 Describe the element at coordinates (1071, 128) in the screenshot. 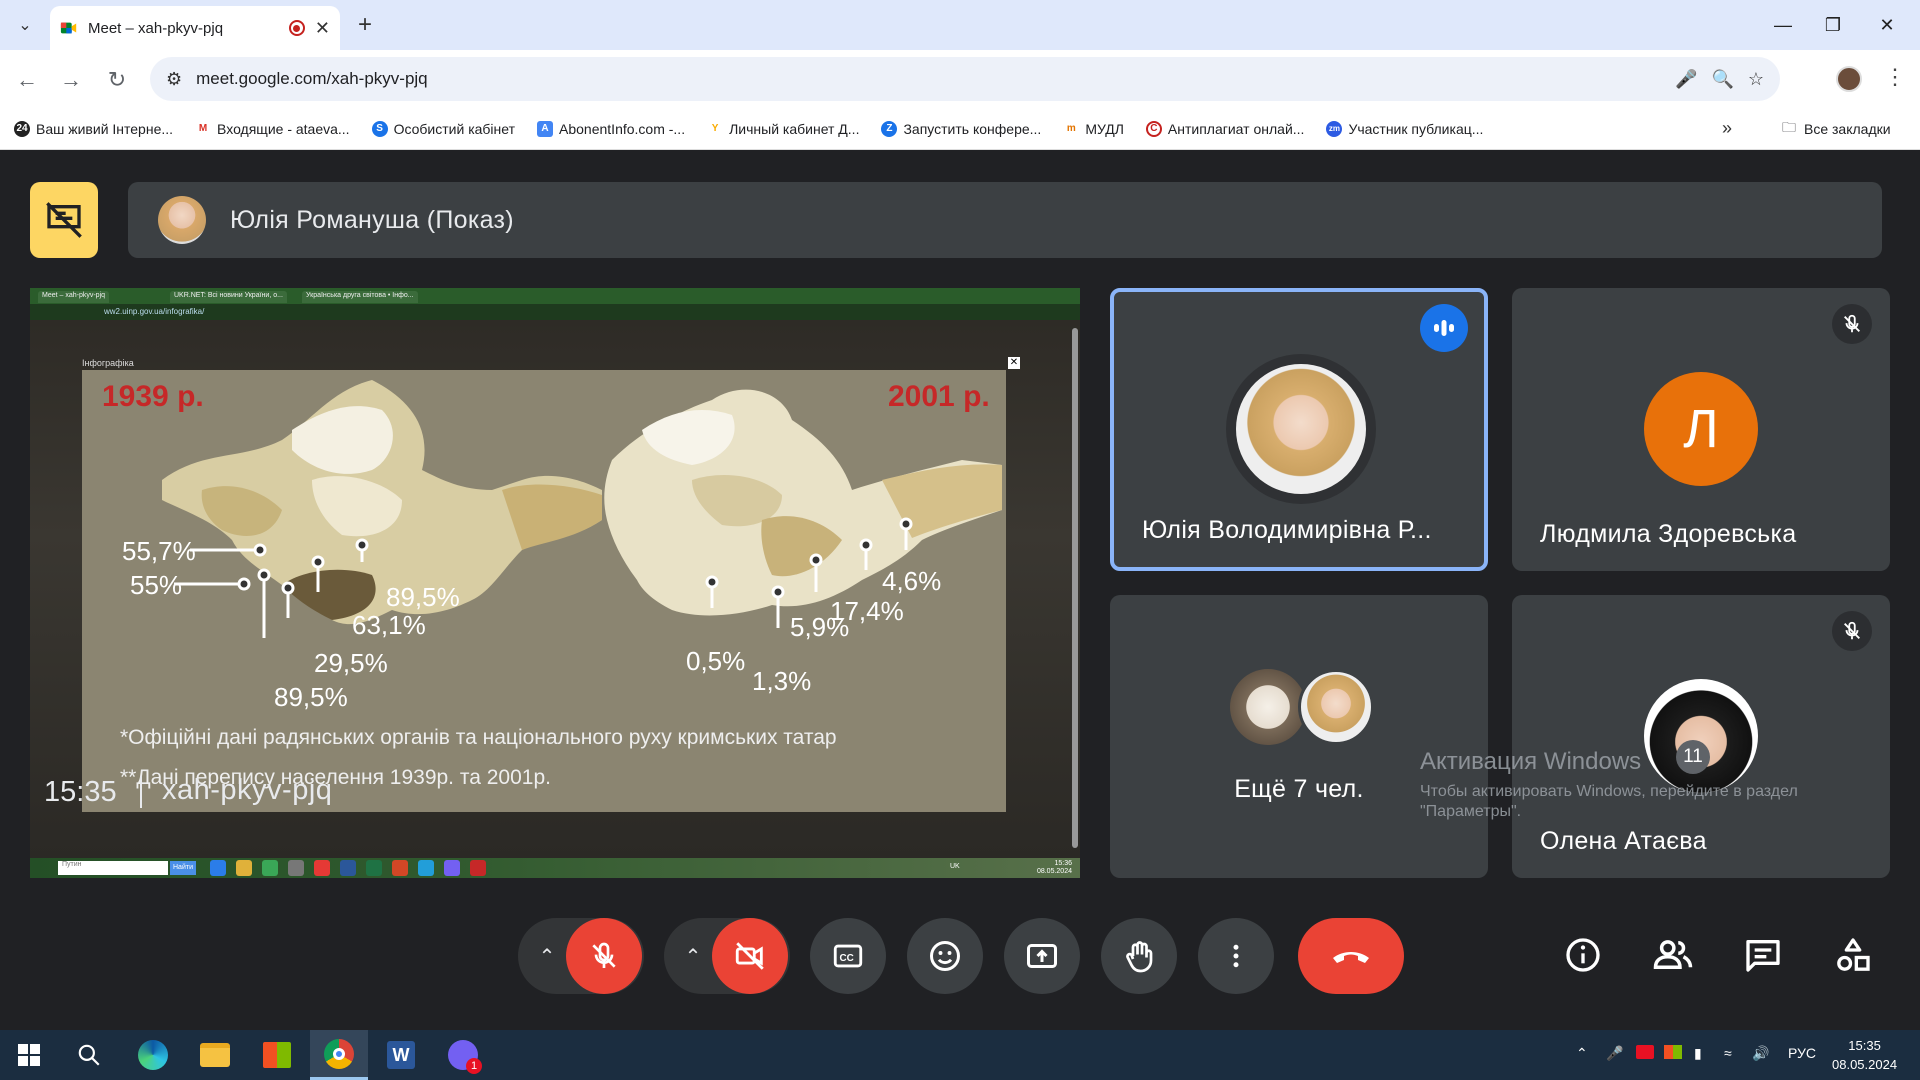

I see `moodle-icon: m` at that location.